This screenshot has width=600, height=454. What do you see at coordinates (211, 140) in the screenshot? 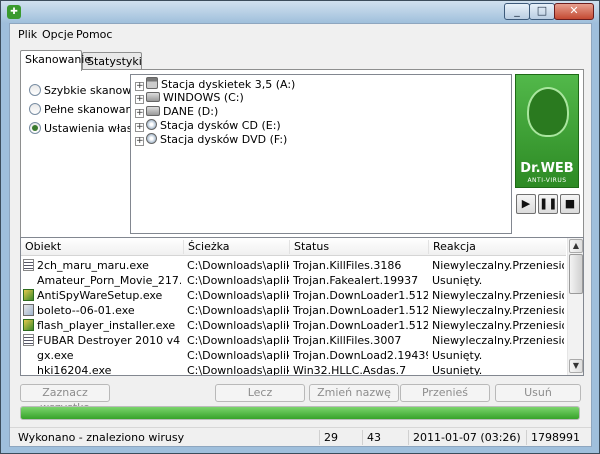
I see `tree-item-f: + Stacja dysków DVD (F:)` at bounding box center [211, 140].